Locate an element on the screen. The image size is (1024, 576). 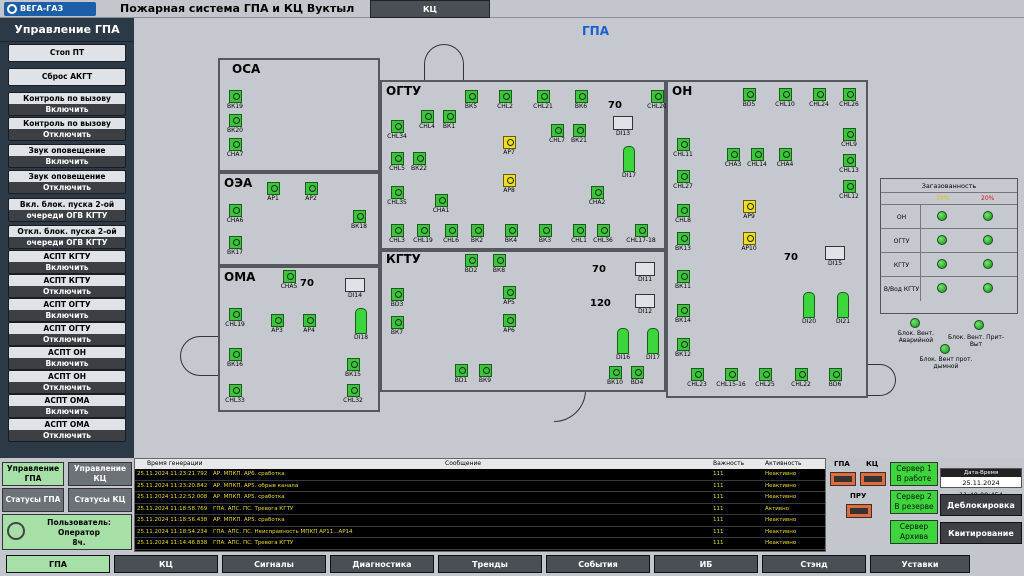
sensor-chl19: CHL19 is located at coordinates (235, 318).